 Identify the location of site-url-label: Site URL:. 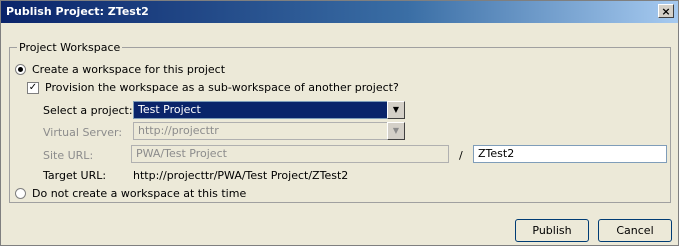
(68, 155).